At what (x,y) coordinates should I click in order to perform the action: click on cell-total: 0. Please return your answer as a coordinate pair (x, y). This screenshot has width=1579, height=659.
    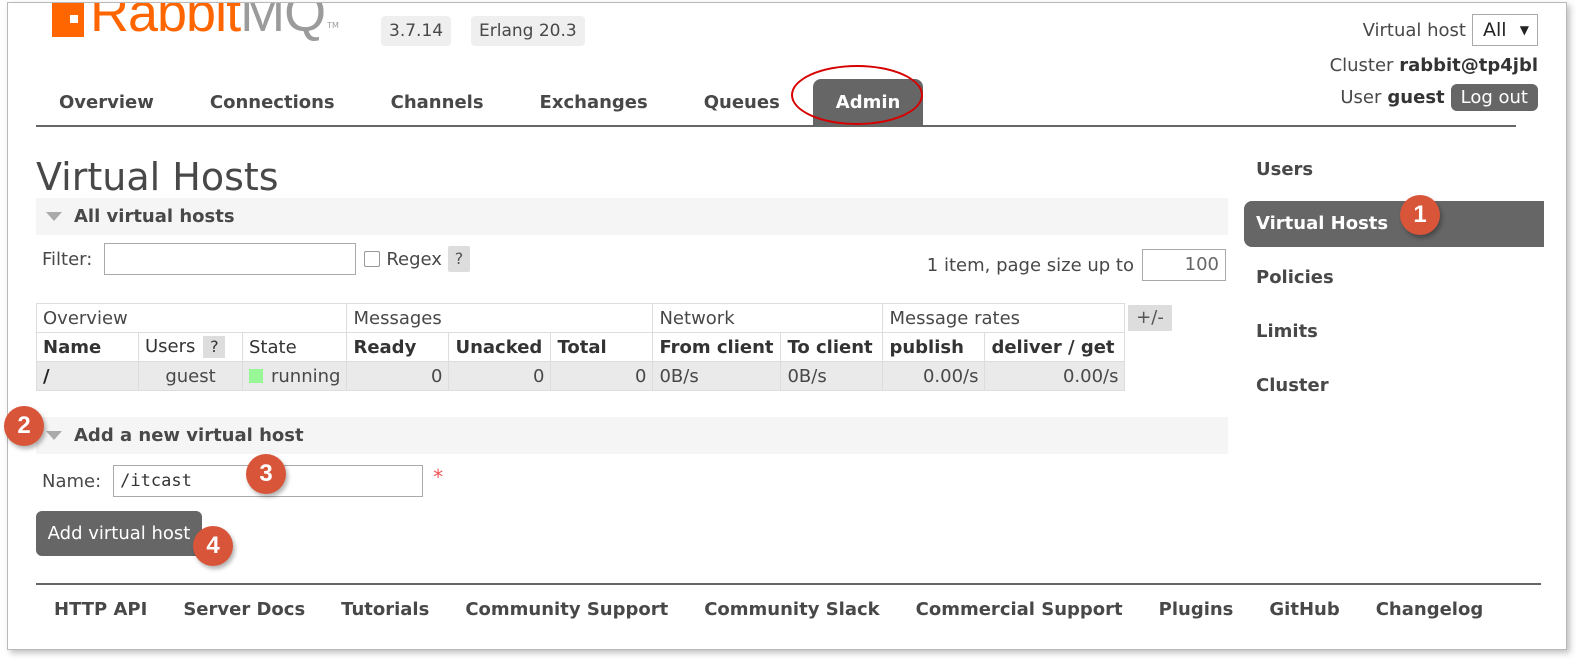
    Looking at the image, I should click on (602, 376).